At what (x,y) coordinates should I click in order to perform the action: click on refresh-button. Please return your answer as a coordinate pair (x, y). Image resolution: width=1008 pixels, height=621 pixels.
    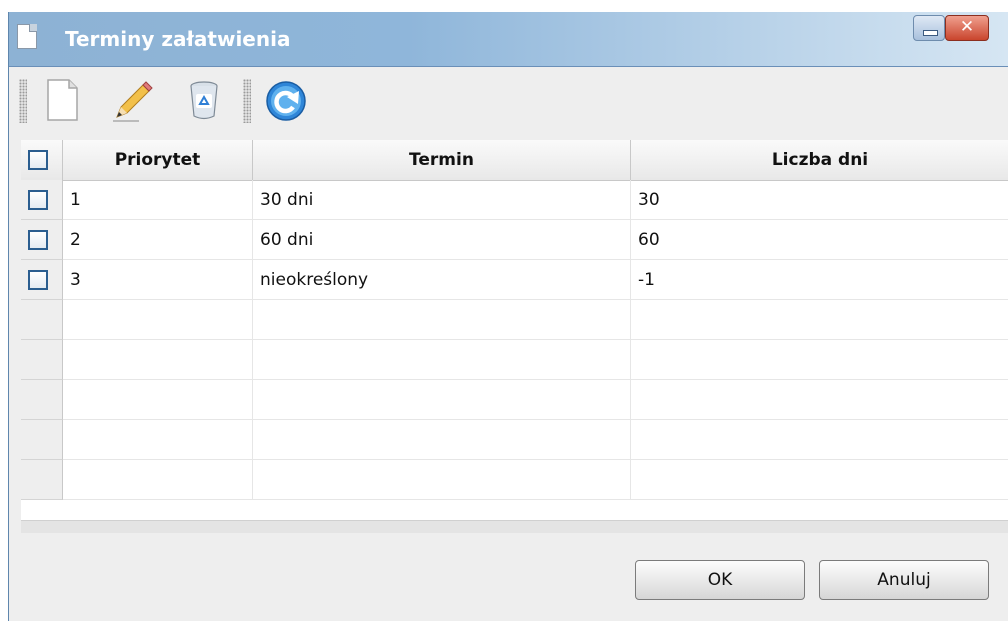
    Looking at the image, I should click on (286, 100).